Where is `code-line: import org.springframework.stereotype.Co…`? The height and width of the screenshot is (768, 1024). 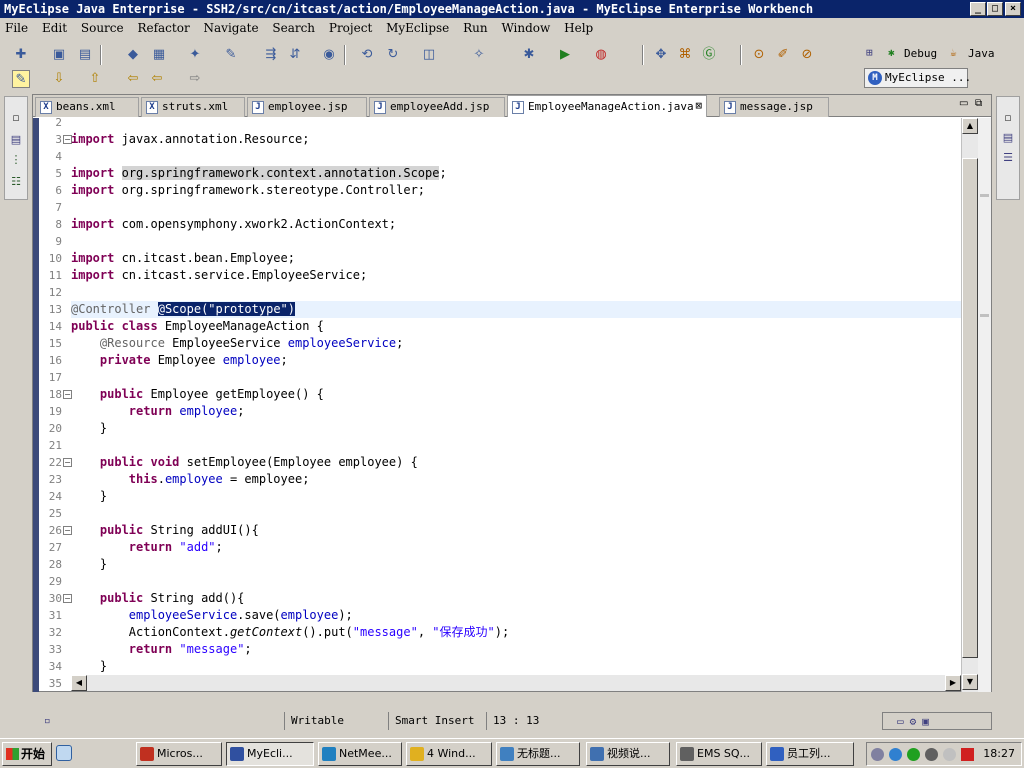
code-line: import org.springframework.stereotype.Co… is located at coordinates (248, 190).